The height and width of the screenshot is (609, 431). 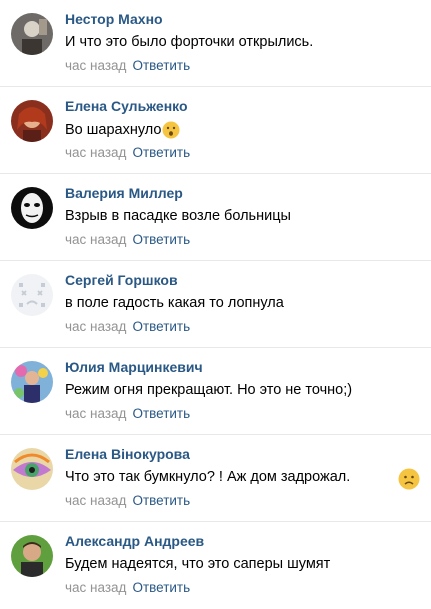 What do you see at coordinates (134, 541) in the screenshot?
I see `author-name: Александр Андреев` at bounding box center [134, 541].